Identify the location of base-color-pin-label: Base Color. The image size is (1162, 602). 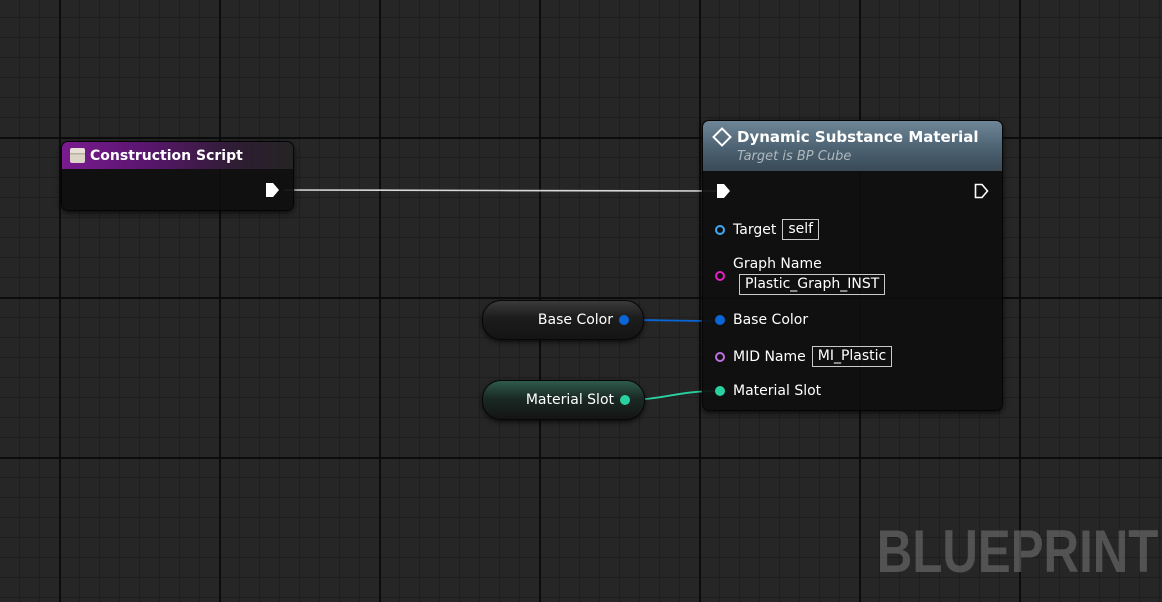
(771, 320).